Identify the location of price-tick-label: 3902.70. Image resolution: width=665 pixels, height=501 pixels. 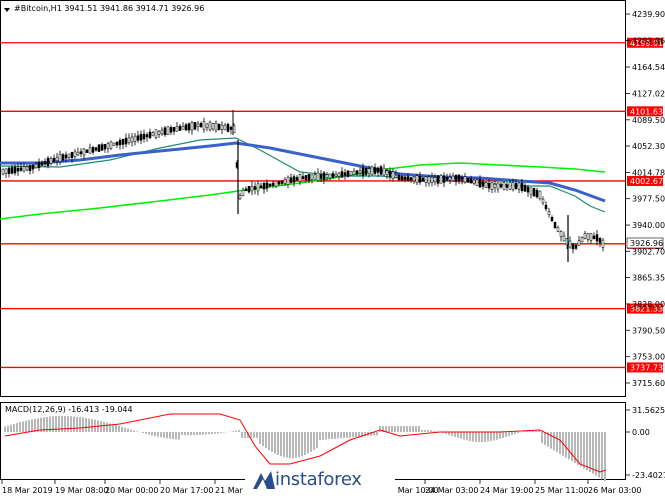
(648, 251).